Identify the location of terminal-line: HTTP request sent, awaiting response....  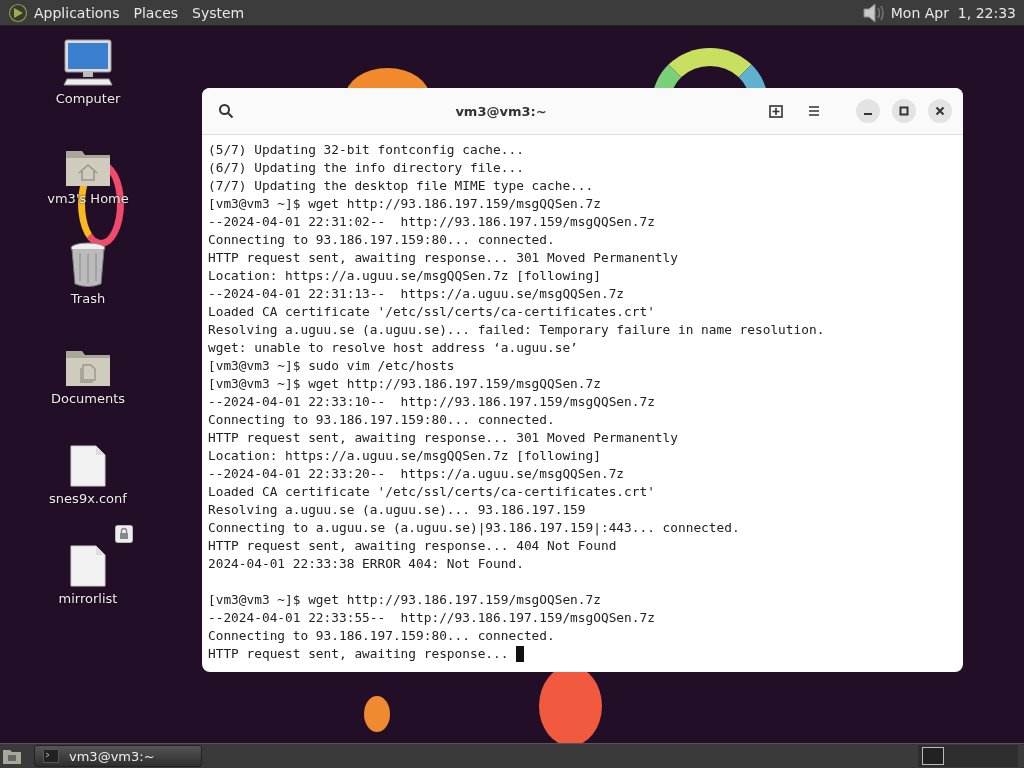
(359, 654).